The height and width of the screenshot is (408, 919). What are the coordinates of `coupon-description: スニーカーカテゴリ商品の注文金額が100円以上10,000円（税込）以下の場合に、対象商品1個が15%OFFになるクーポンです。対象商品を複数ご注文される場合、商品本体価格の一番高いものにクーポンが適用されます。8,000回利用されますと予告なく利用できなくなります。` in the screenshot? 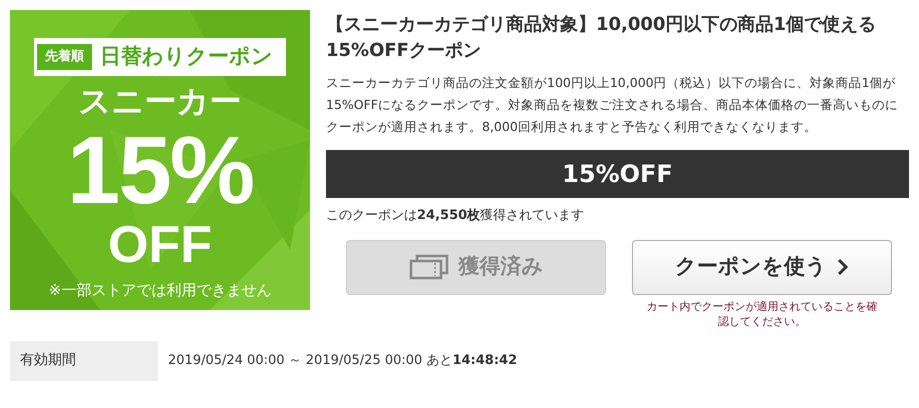 It's located at (613, 105).